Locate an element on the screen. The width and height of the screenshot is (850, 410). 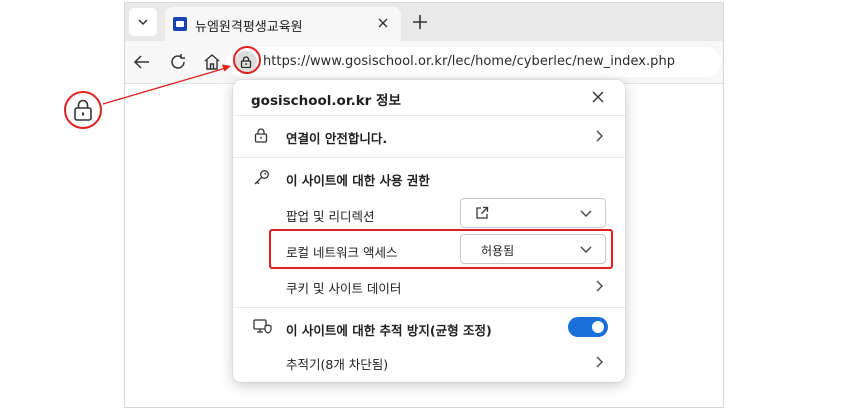
tab-list-button is located at coordinates (143, 22).